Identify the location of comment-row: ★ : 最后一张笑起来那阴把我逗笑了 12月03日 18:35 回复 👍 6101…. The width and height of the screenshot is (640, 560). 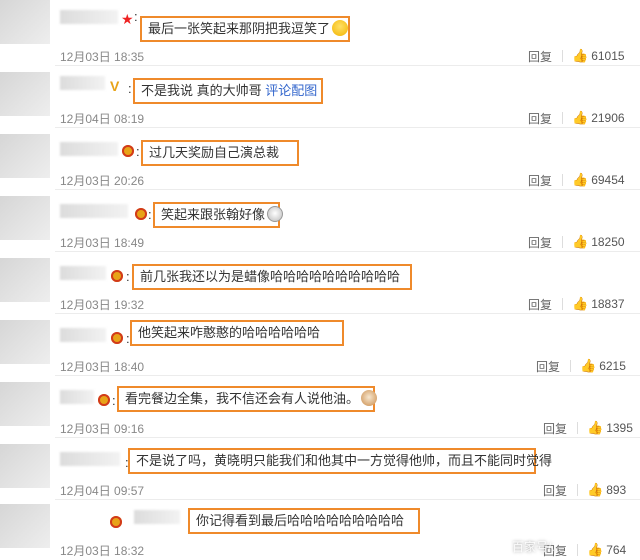
(320, 33).